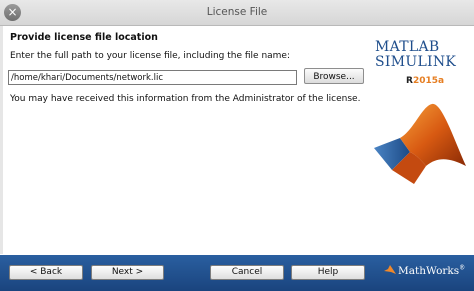  What do you see at coordinates (127, 272) in the screenshot?
I see `next-button: Next >` at bounding box center [127, 272].